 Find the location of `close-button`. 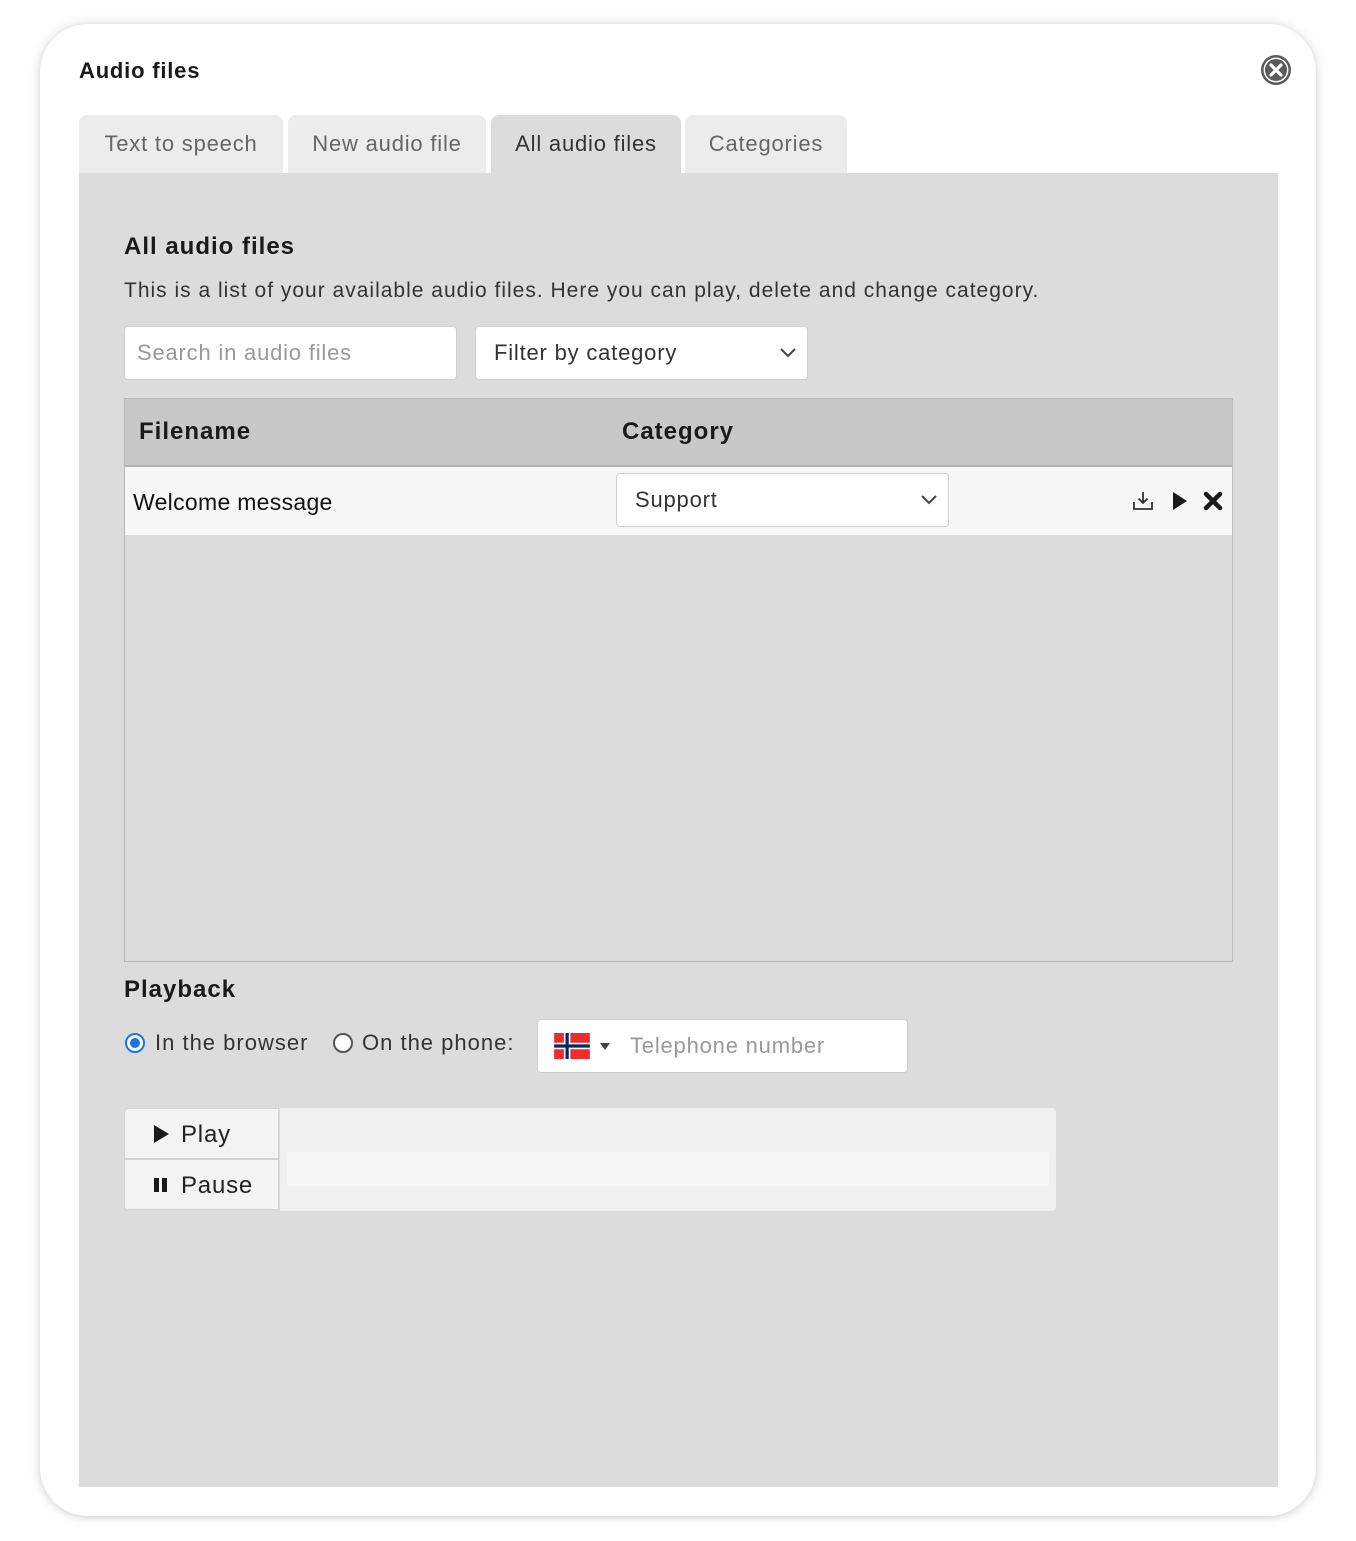

close-button is located at coordinates (1276, 70).